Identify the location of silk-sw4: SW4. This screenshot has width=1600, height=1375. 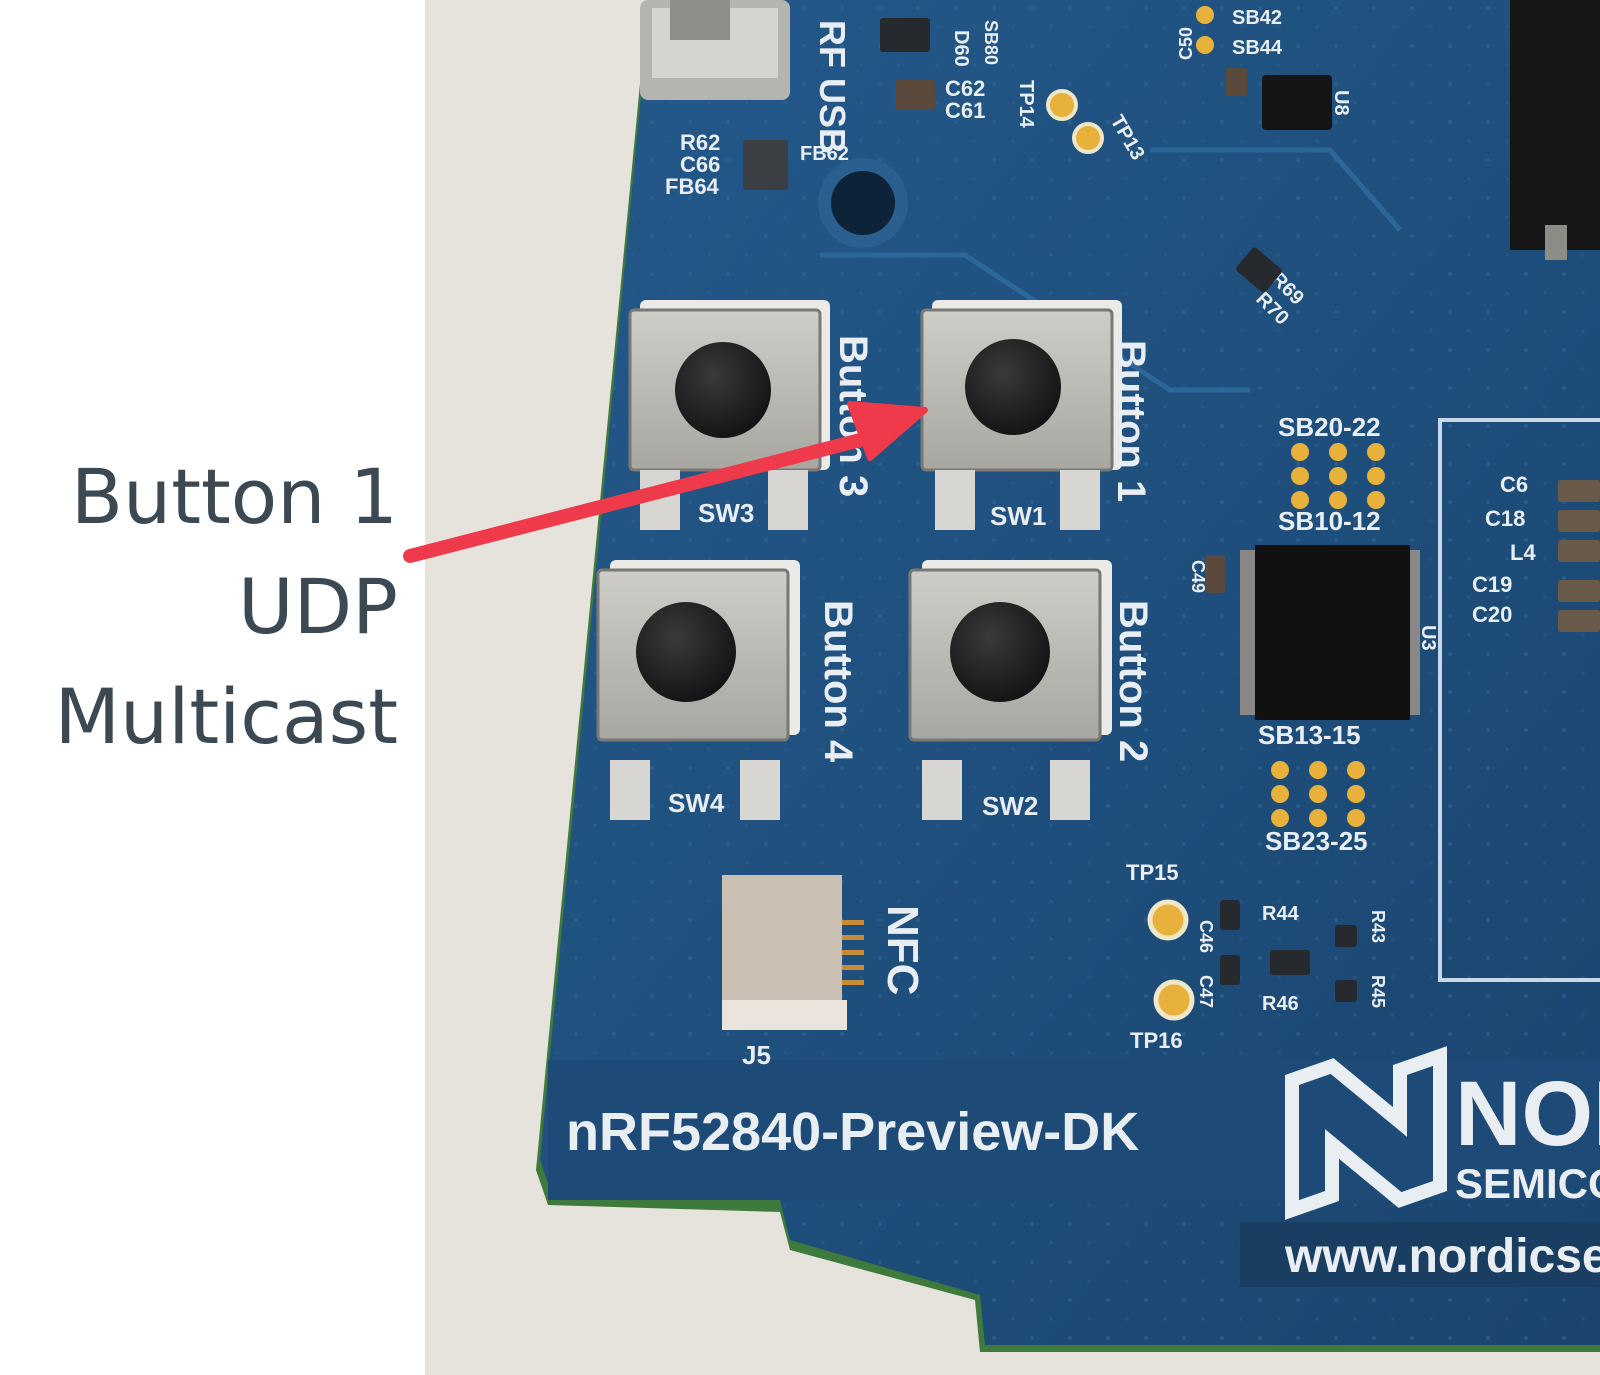
(696, 803).